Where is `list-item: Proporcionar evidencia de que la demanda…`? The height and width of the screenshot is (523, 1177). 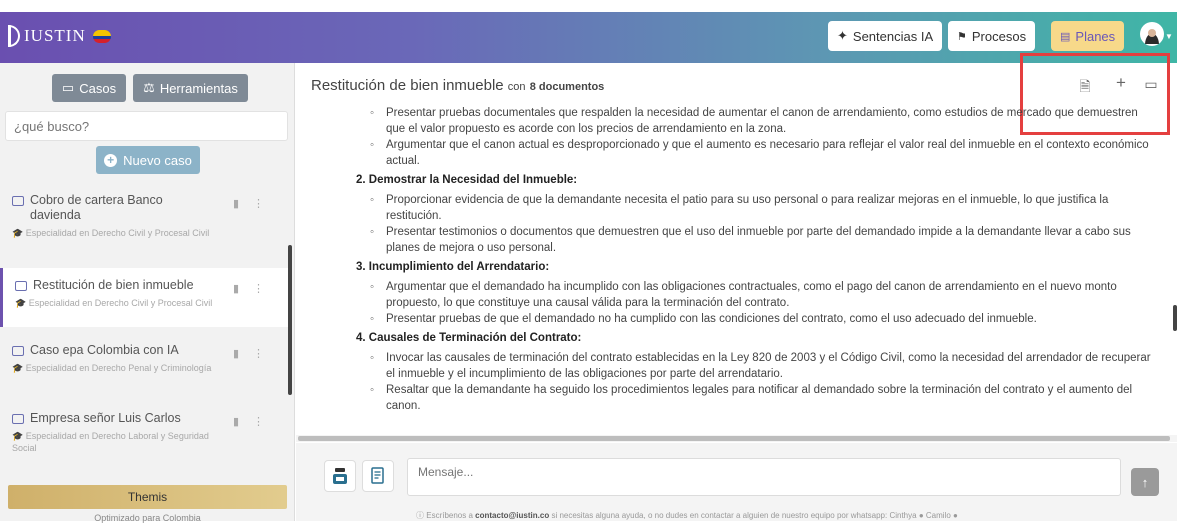 list-item: Proporcionar evidencia de que la demanda… is located at coordinates (756, 208).